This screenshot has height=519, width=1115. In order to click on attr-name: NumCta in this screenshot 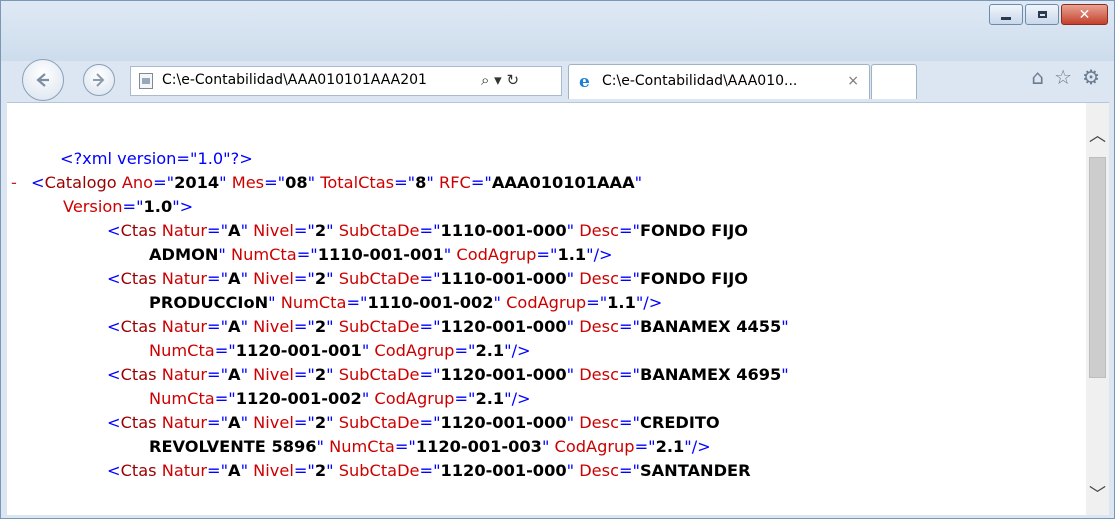, I will do `click(261, 254)`.